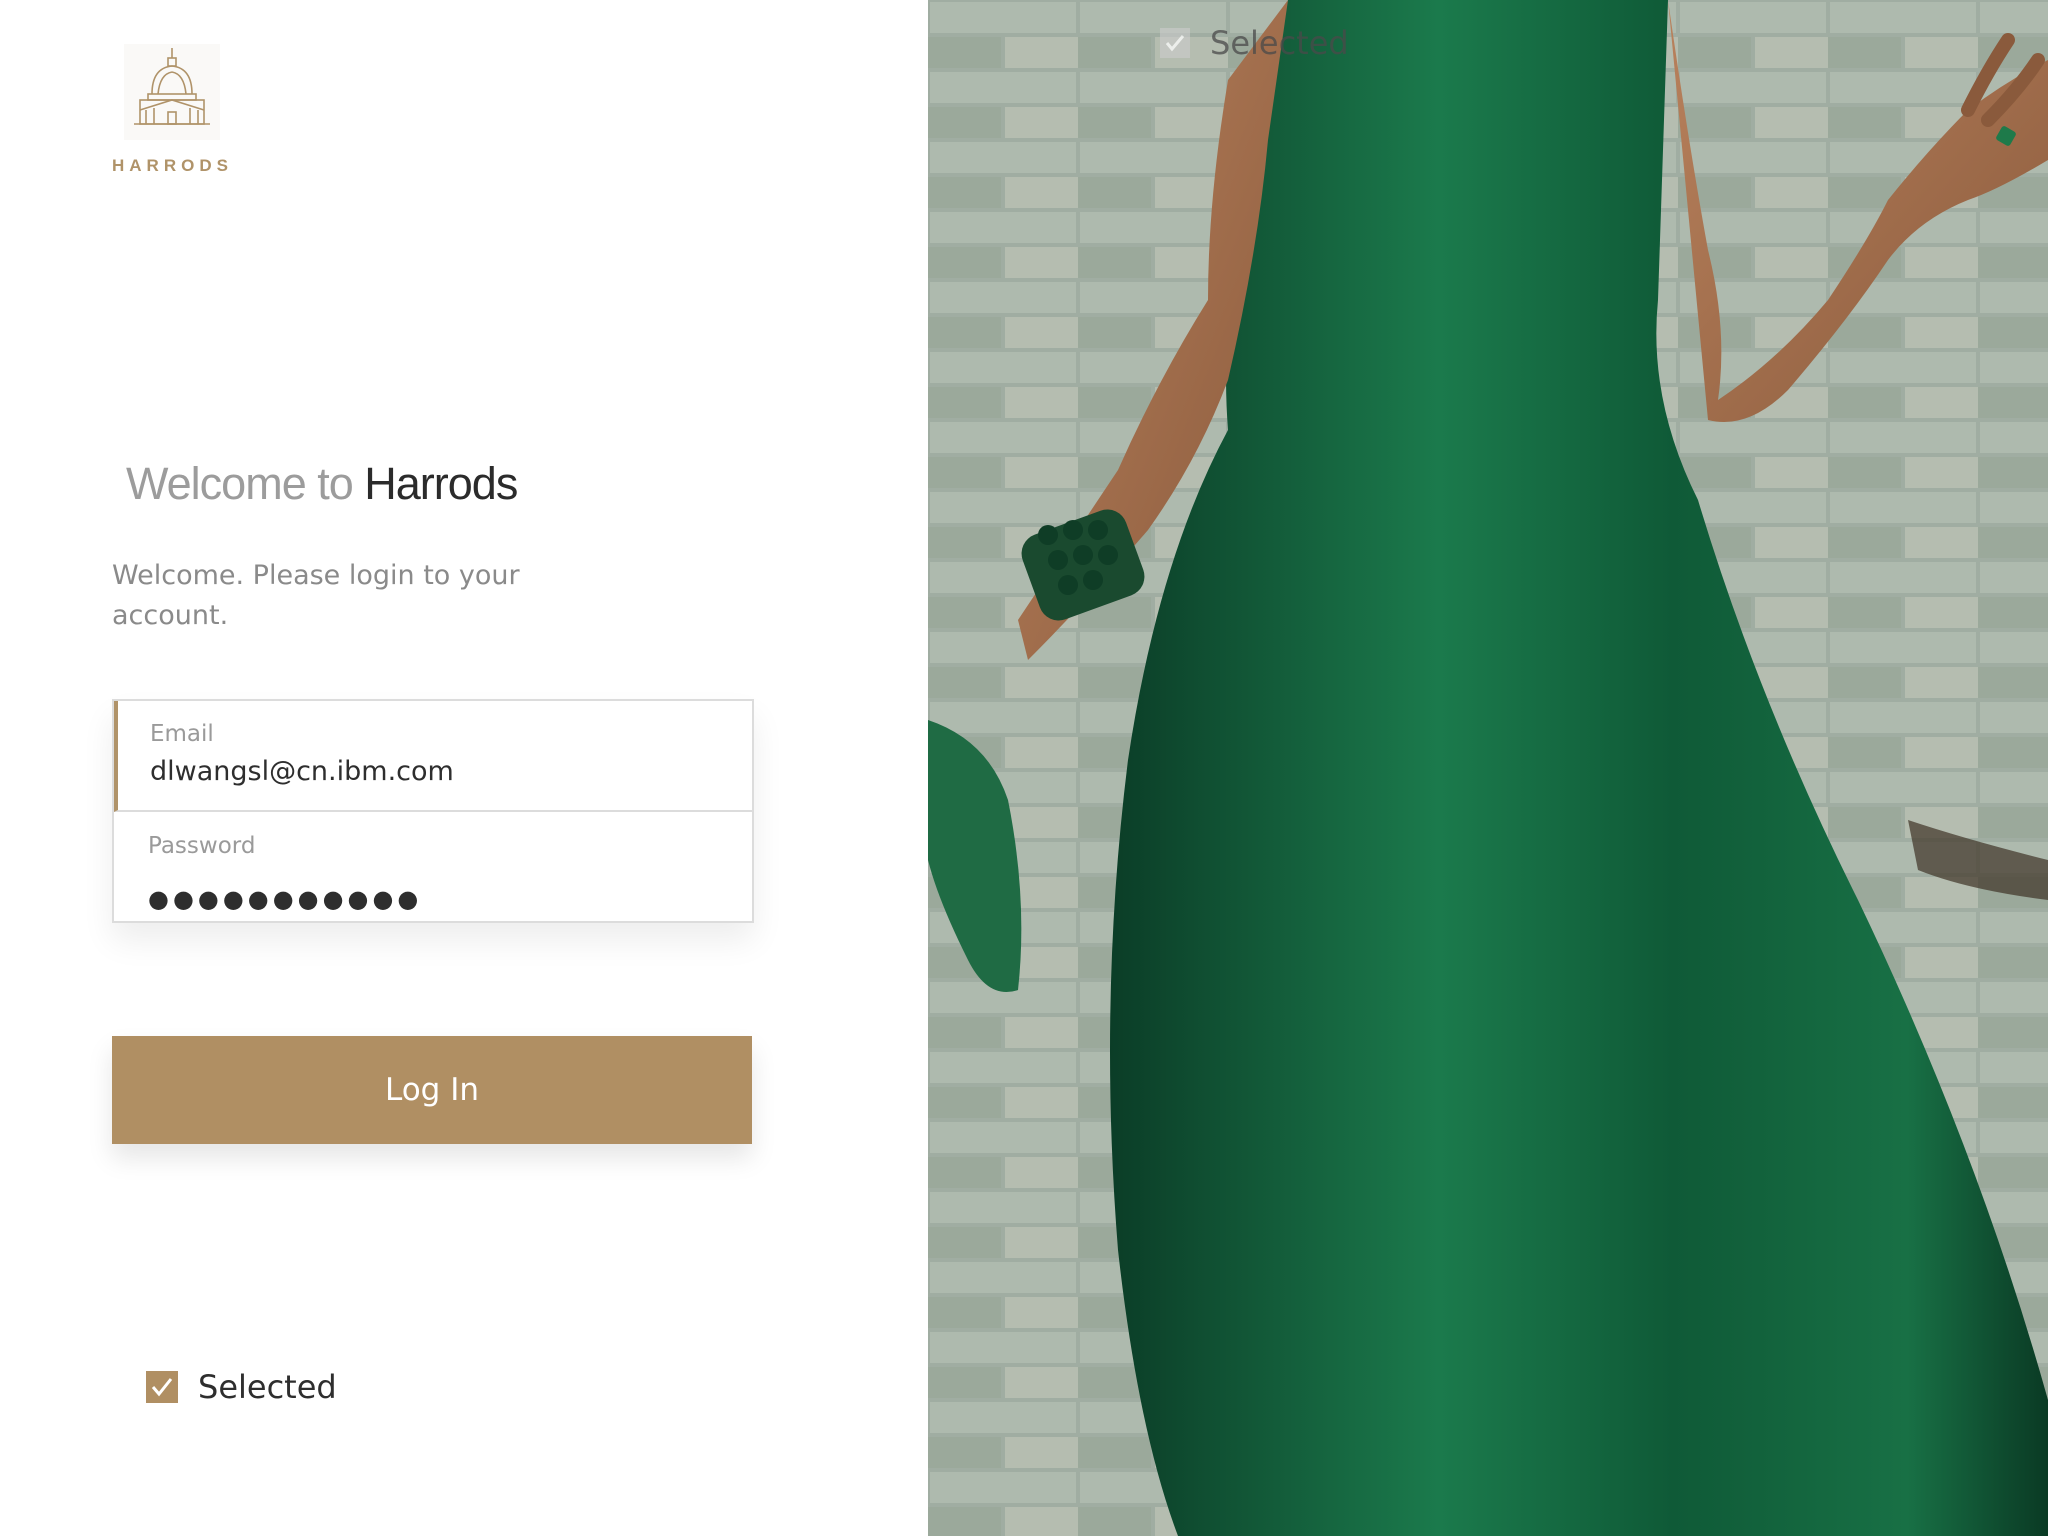 Image resolution: width=2048 pixels, height=1536 pixels. I want to click on welcome-subtitle: Welcome. Please login to your account., so click(316, 595).